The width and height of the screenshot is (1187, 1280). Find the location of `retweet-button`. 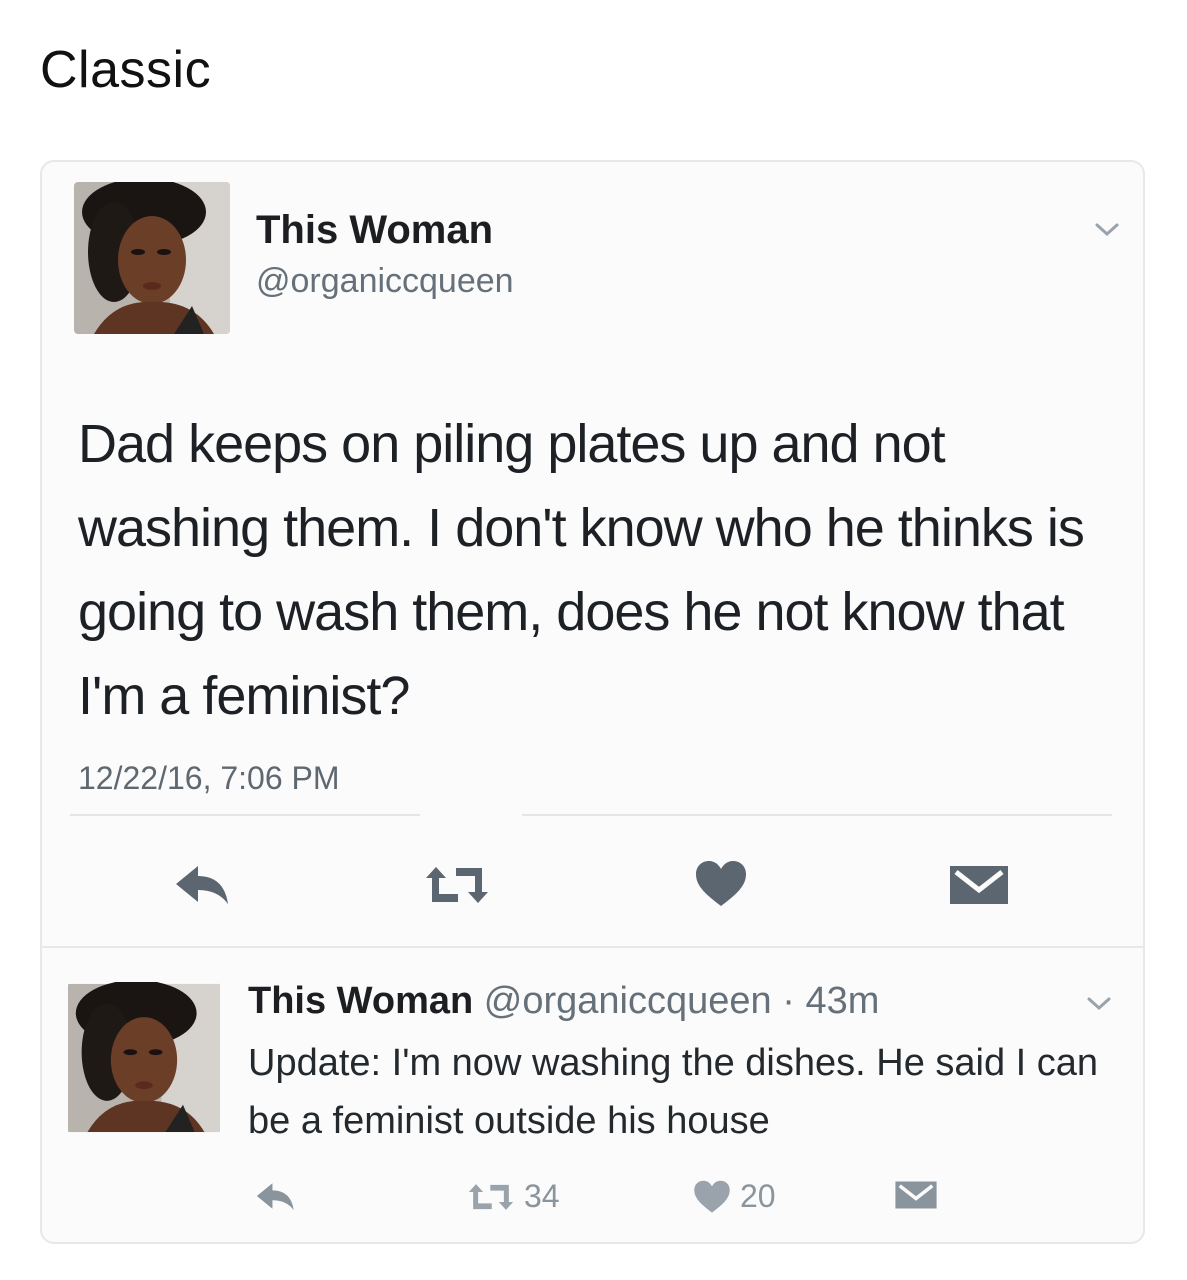

retweet-button is located at coordinates (457, 885).